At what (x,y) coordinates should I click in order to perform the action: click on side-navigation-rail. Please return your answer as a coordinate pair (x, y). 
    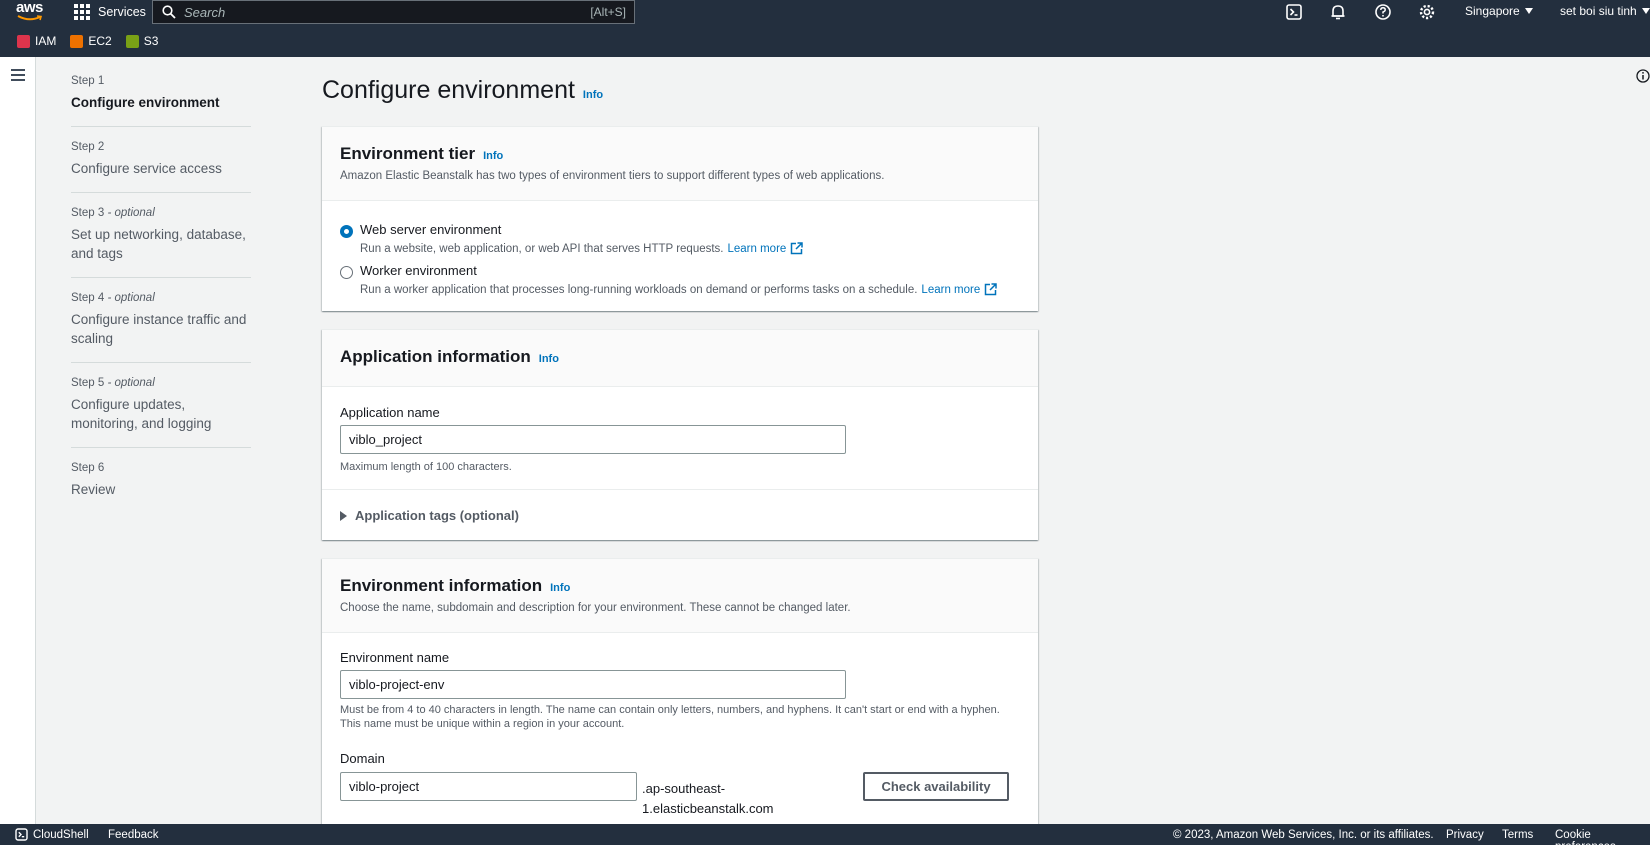
    Looking at the image, I should click on (18, 440).